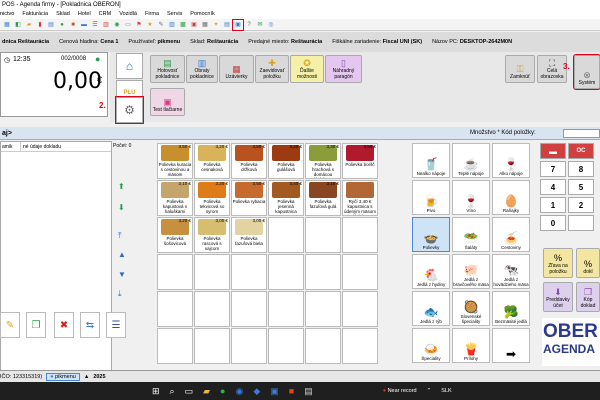 The image size is (600, 400). I want to click on scroll-down-icon: ▼, so click(122, 275).